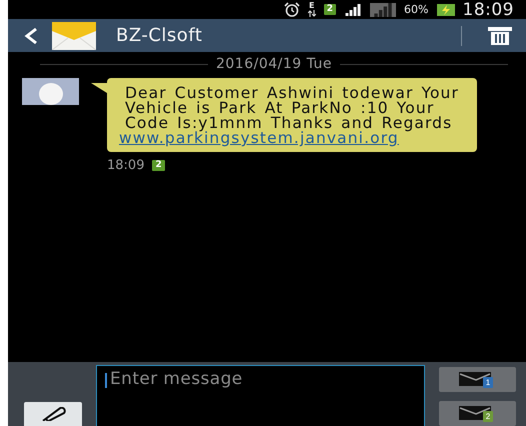  I want to click on contact-name: BZ-Clsoft, so click(160, 35).